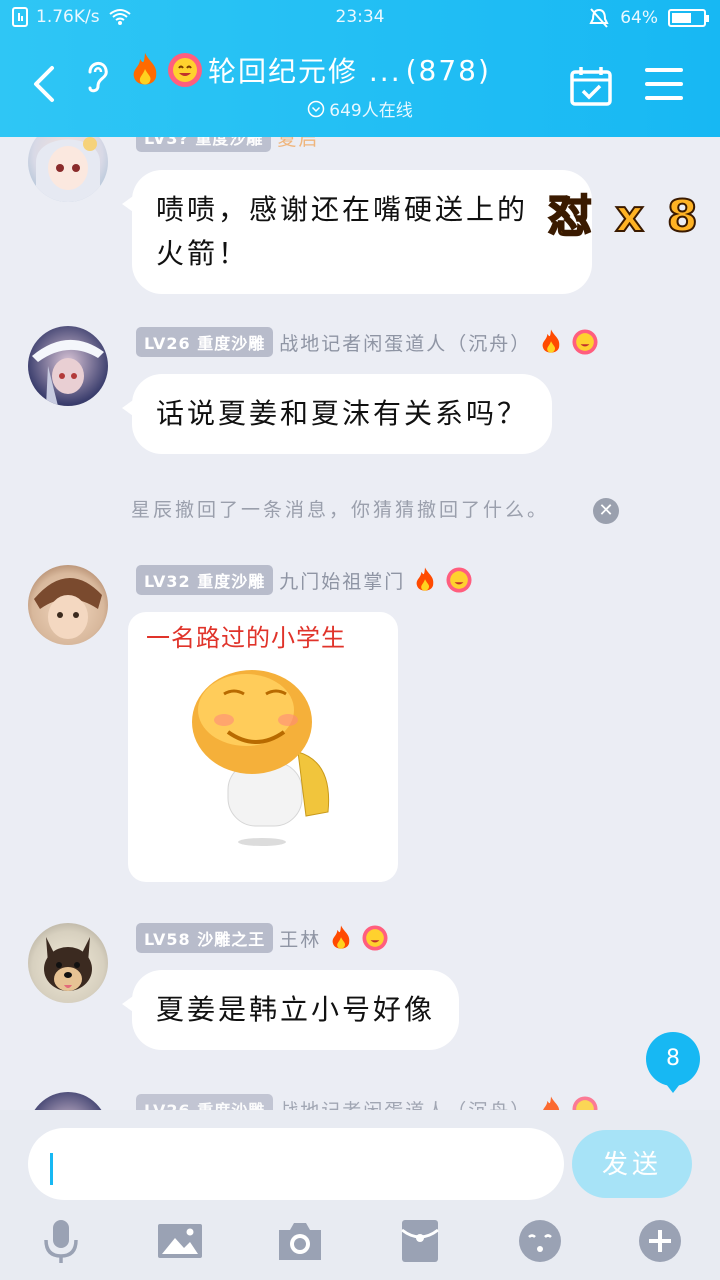  Describe the element at coordinates (599, 18) in the screenshot. I see `bell-muted-icon` at that location.